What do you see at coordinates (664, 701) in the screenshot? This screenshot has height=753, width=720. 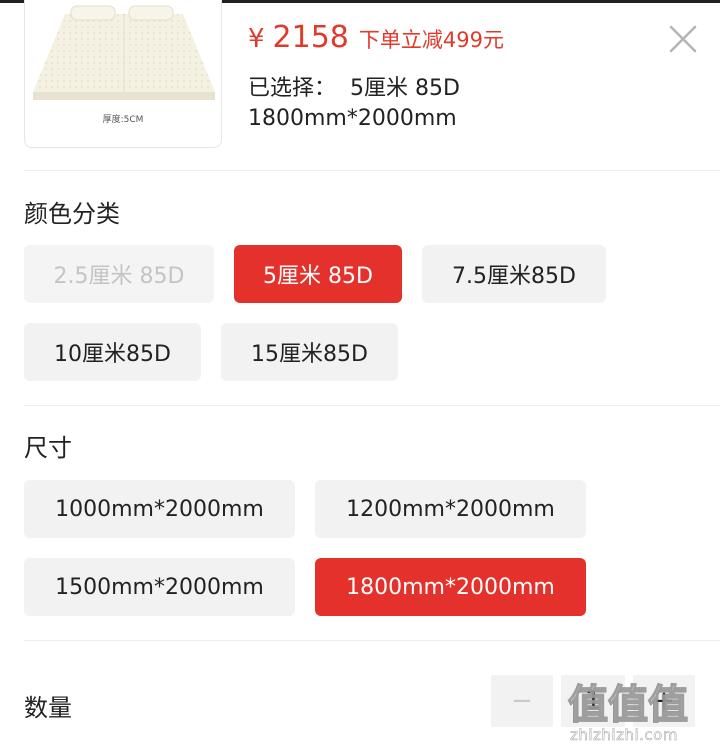 I see `increase-button: +` at bounding box center [664, 701].